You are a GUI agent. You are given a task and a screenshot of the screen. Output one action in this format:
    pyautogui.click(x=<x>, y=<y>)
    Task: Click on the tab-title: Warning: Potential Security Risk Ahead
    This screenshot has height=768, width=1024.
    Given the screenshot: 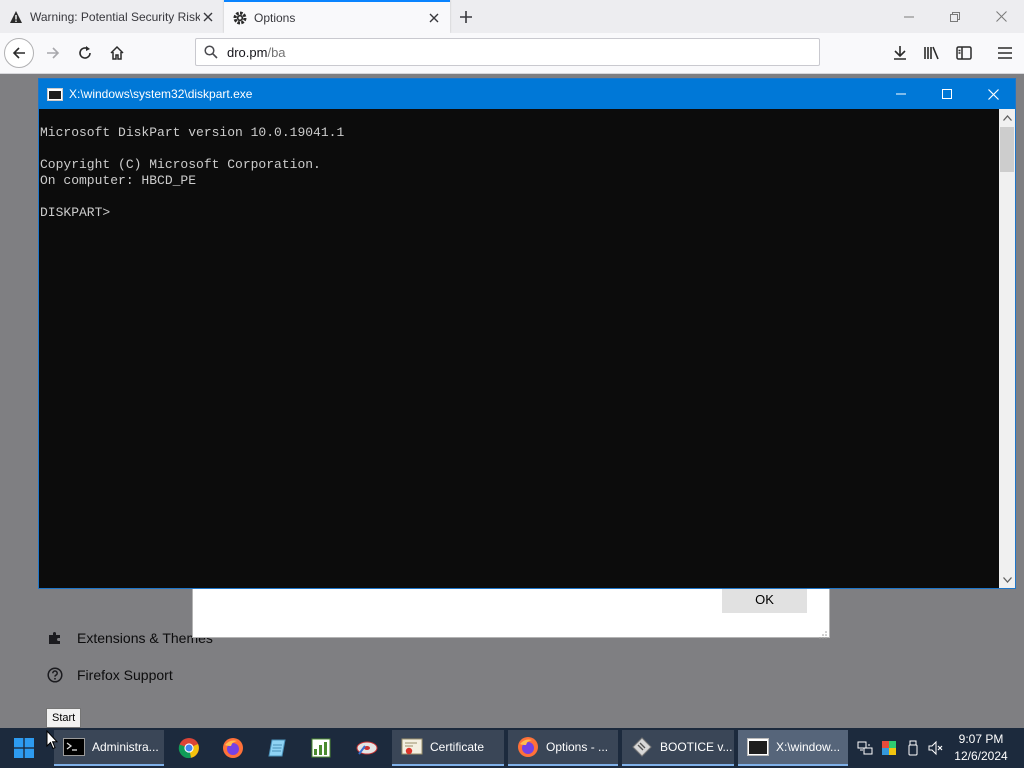 What is the action you would take?
    pyautogui.click(x=115, y=16)
    